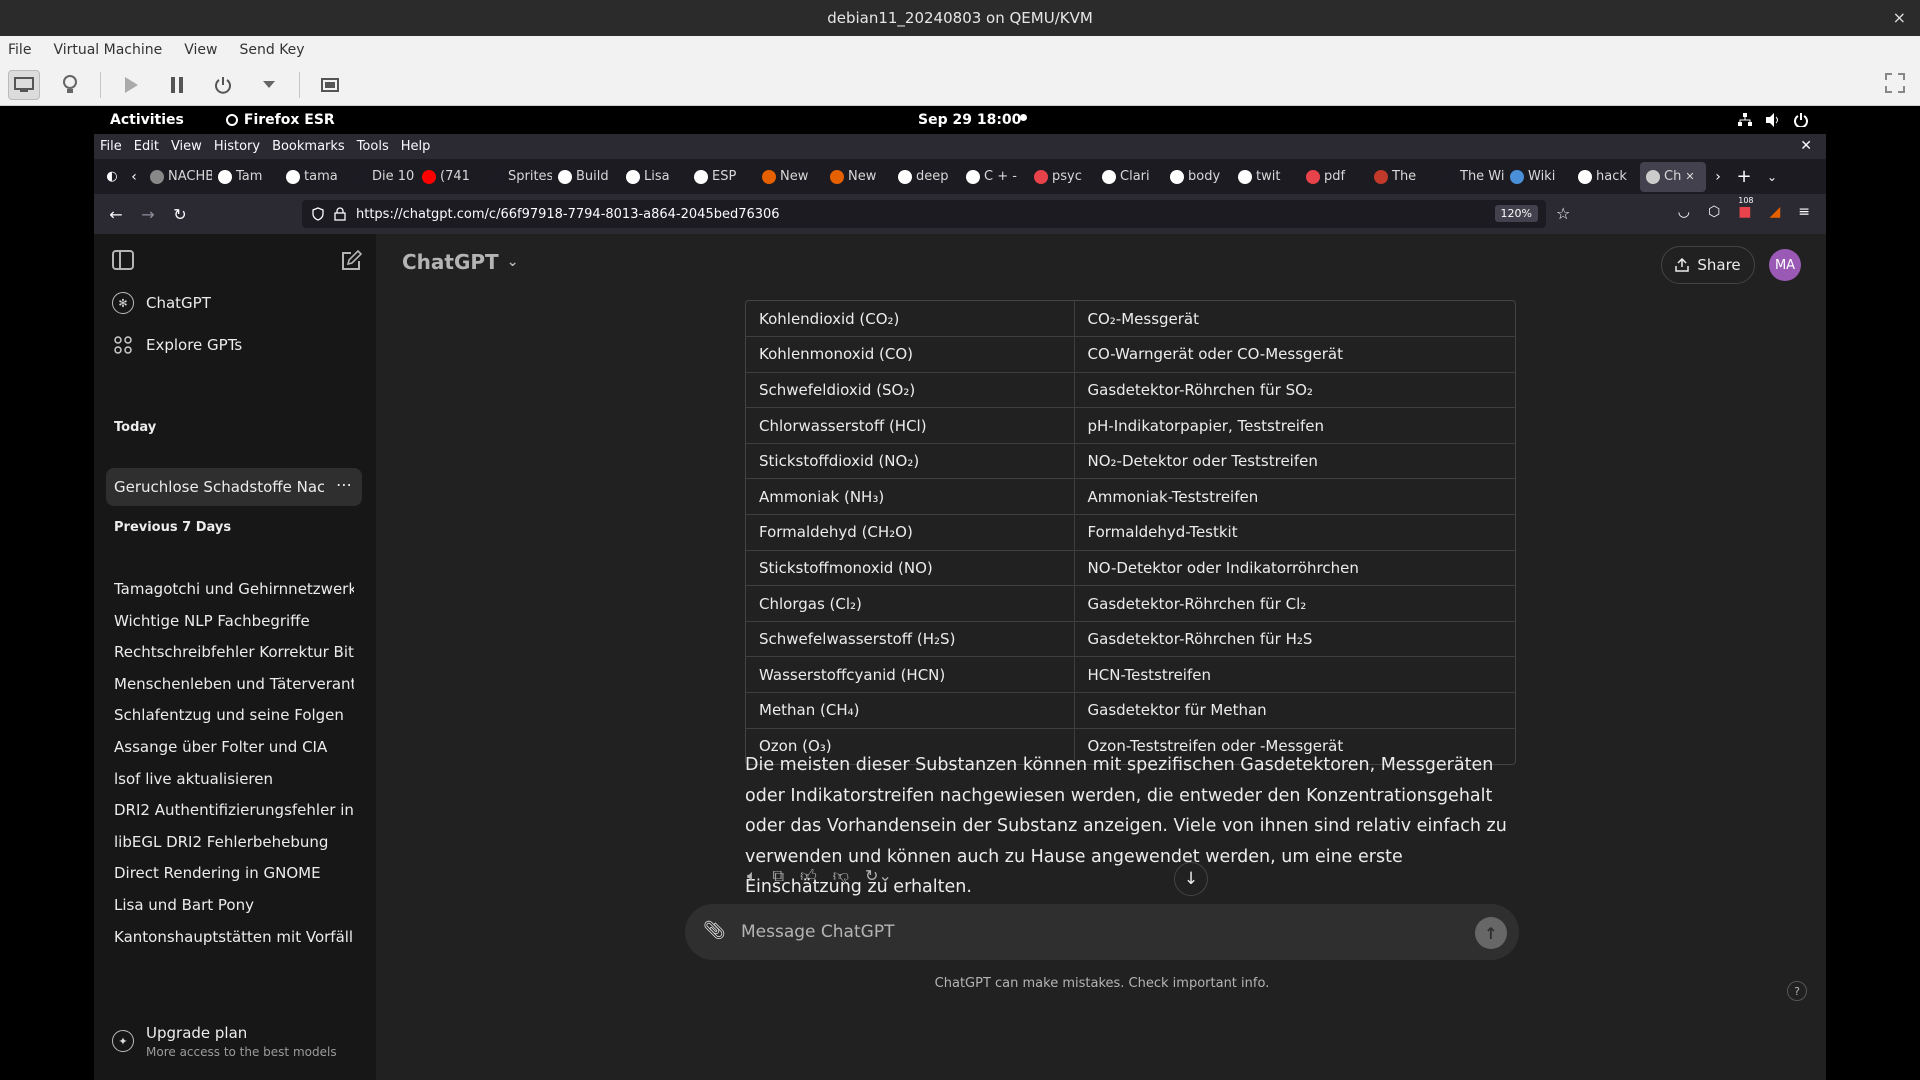 The width and height of the screenshot is (1920, 1080). What do you see at coordinates (382, 177) in the screenshot?
I see `browser-tab: Die 10 b` at bounding box center [382, 177].